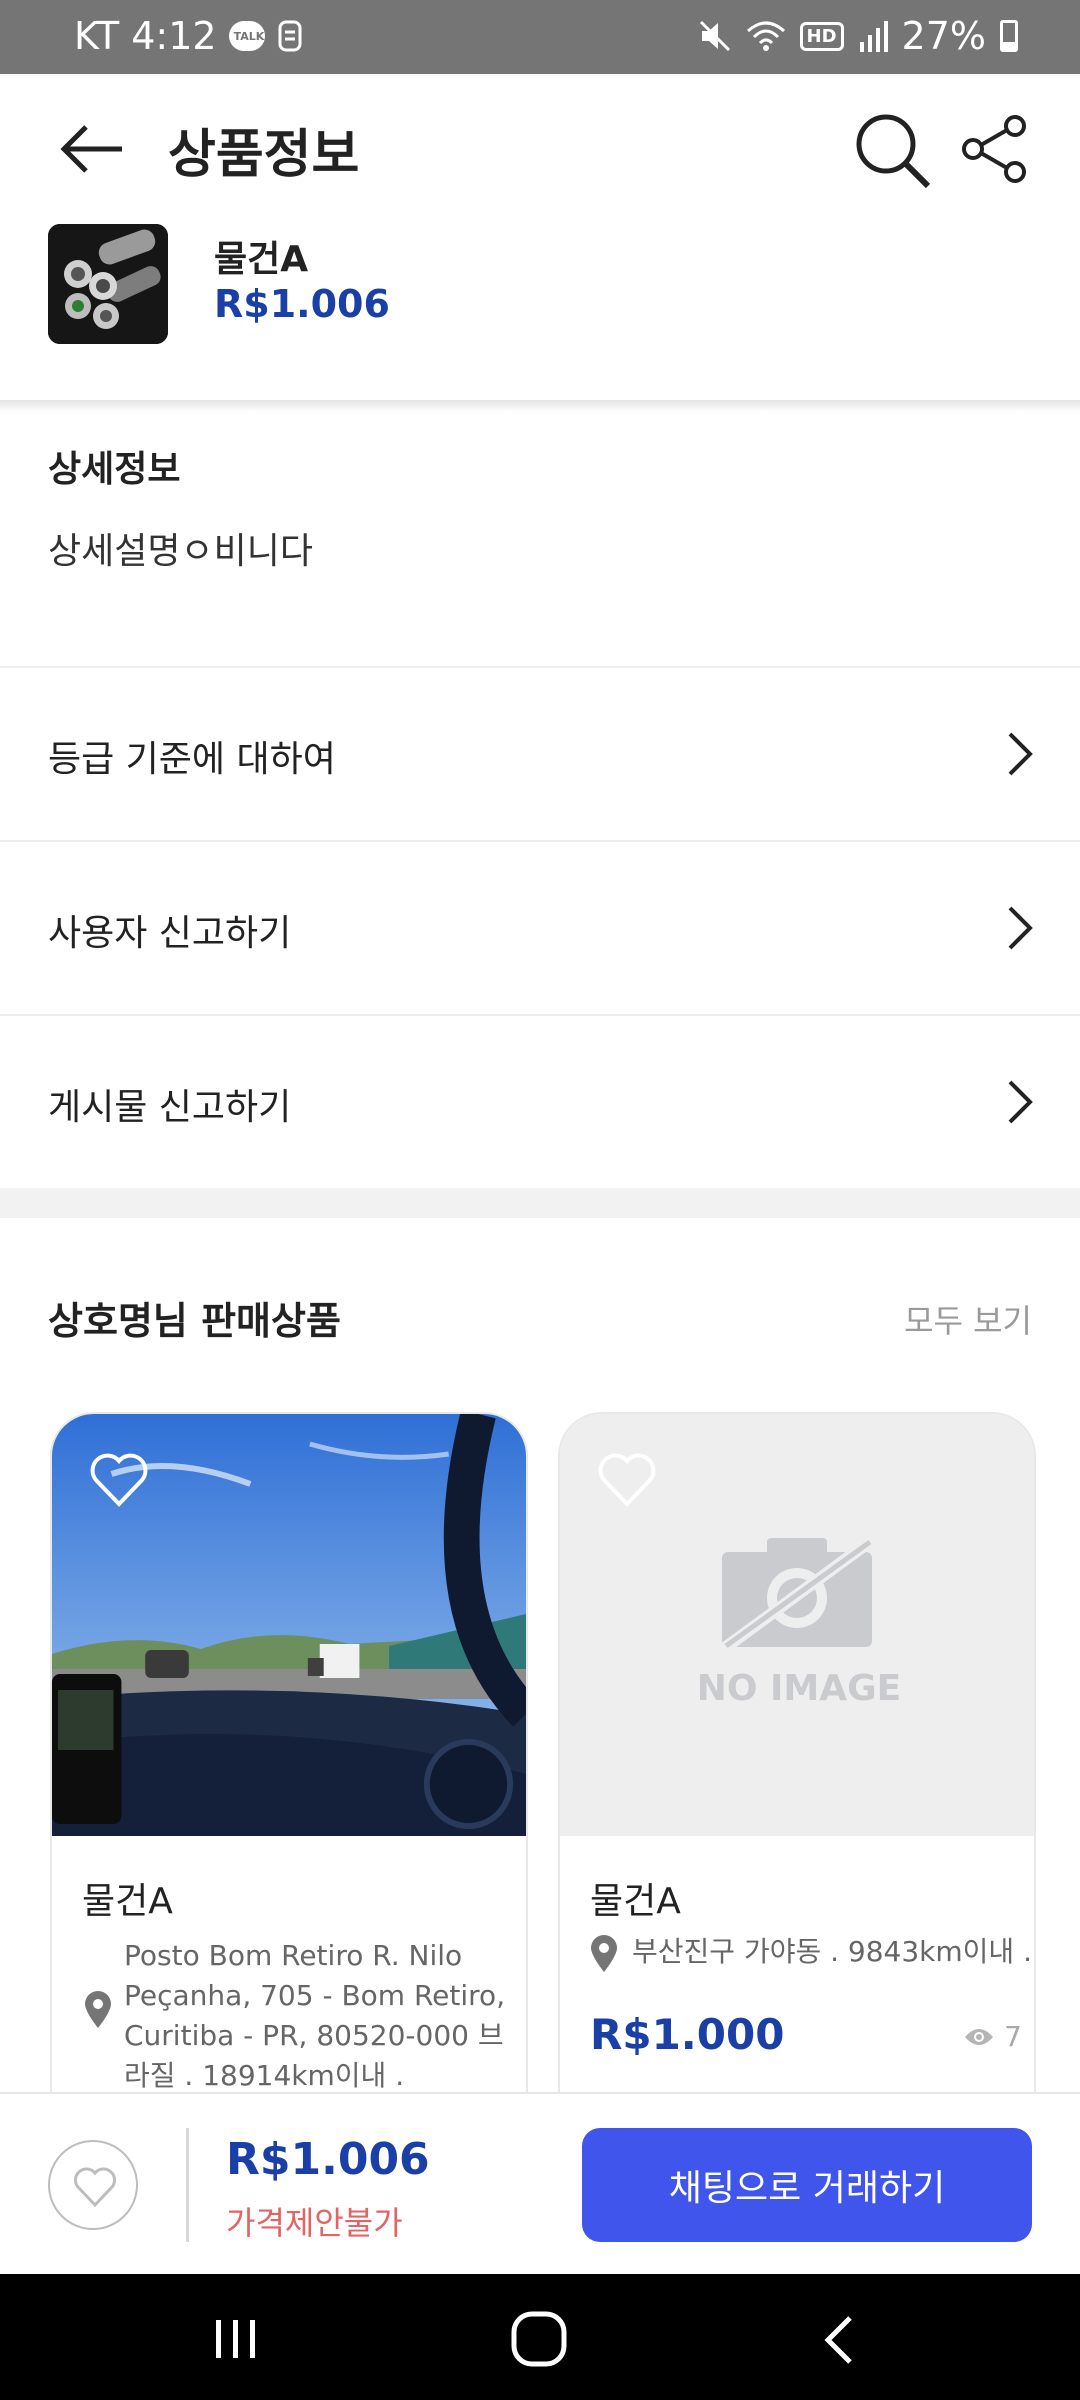  I want to click on price-offer-status: 가격제안불가, so click(314, 2223).